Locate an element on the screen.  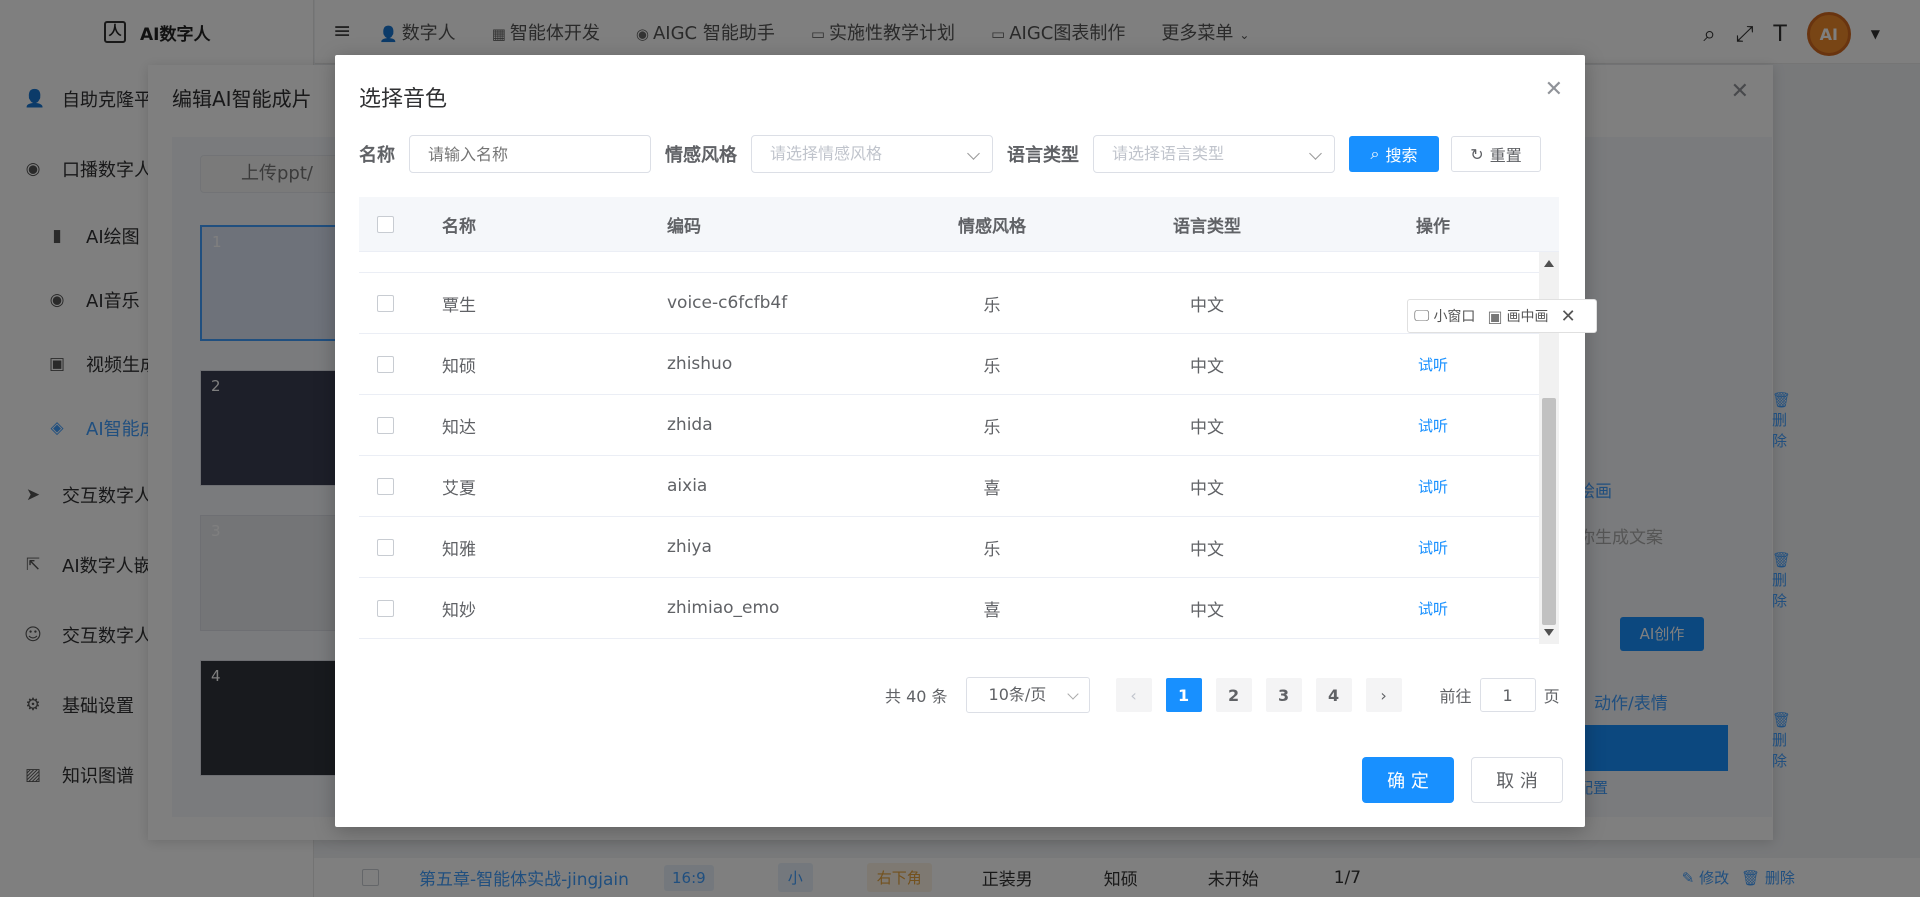
pip-toolbar: 🖵 小窗口 ▣ 画中画 ✕ is located at coordinates (1502, 316).